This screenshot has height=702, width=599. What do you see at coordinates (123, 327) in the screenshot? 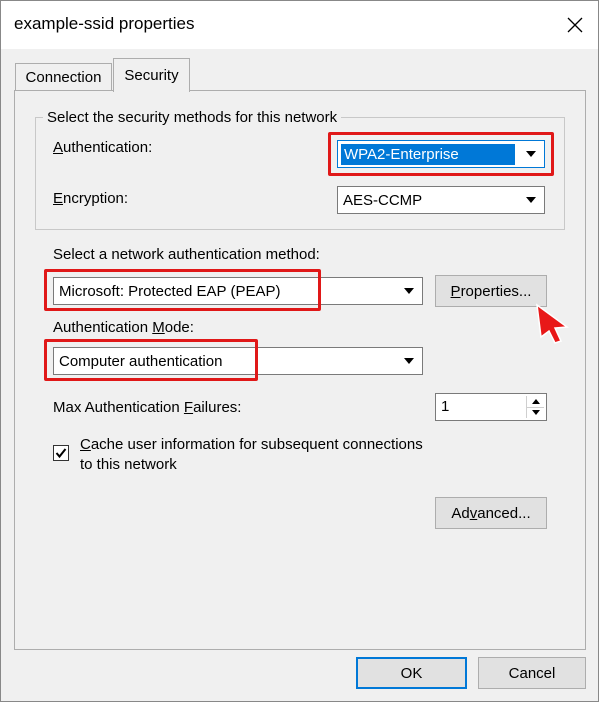
I see `auth-mode-label: Authentication Mode:` at bounding box center [123, 327].